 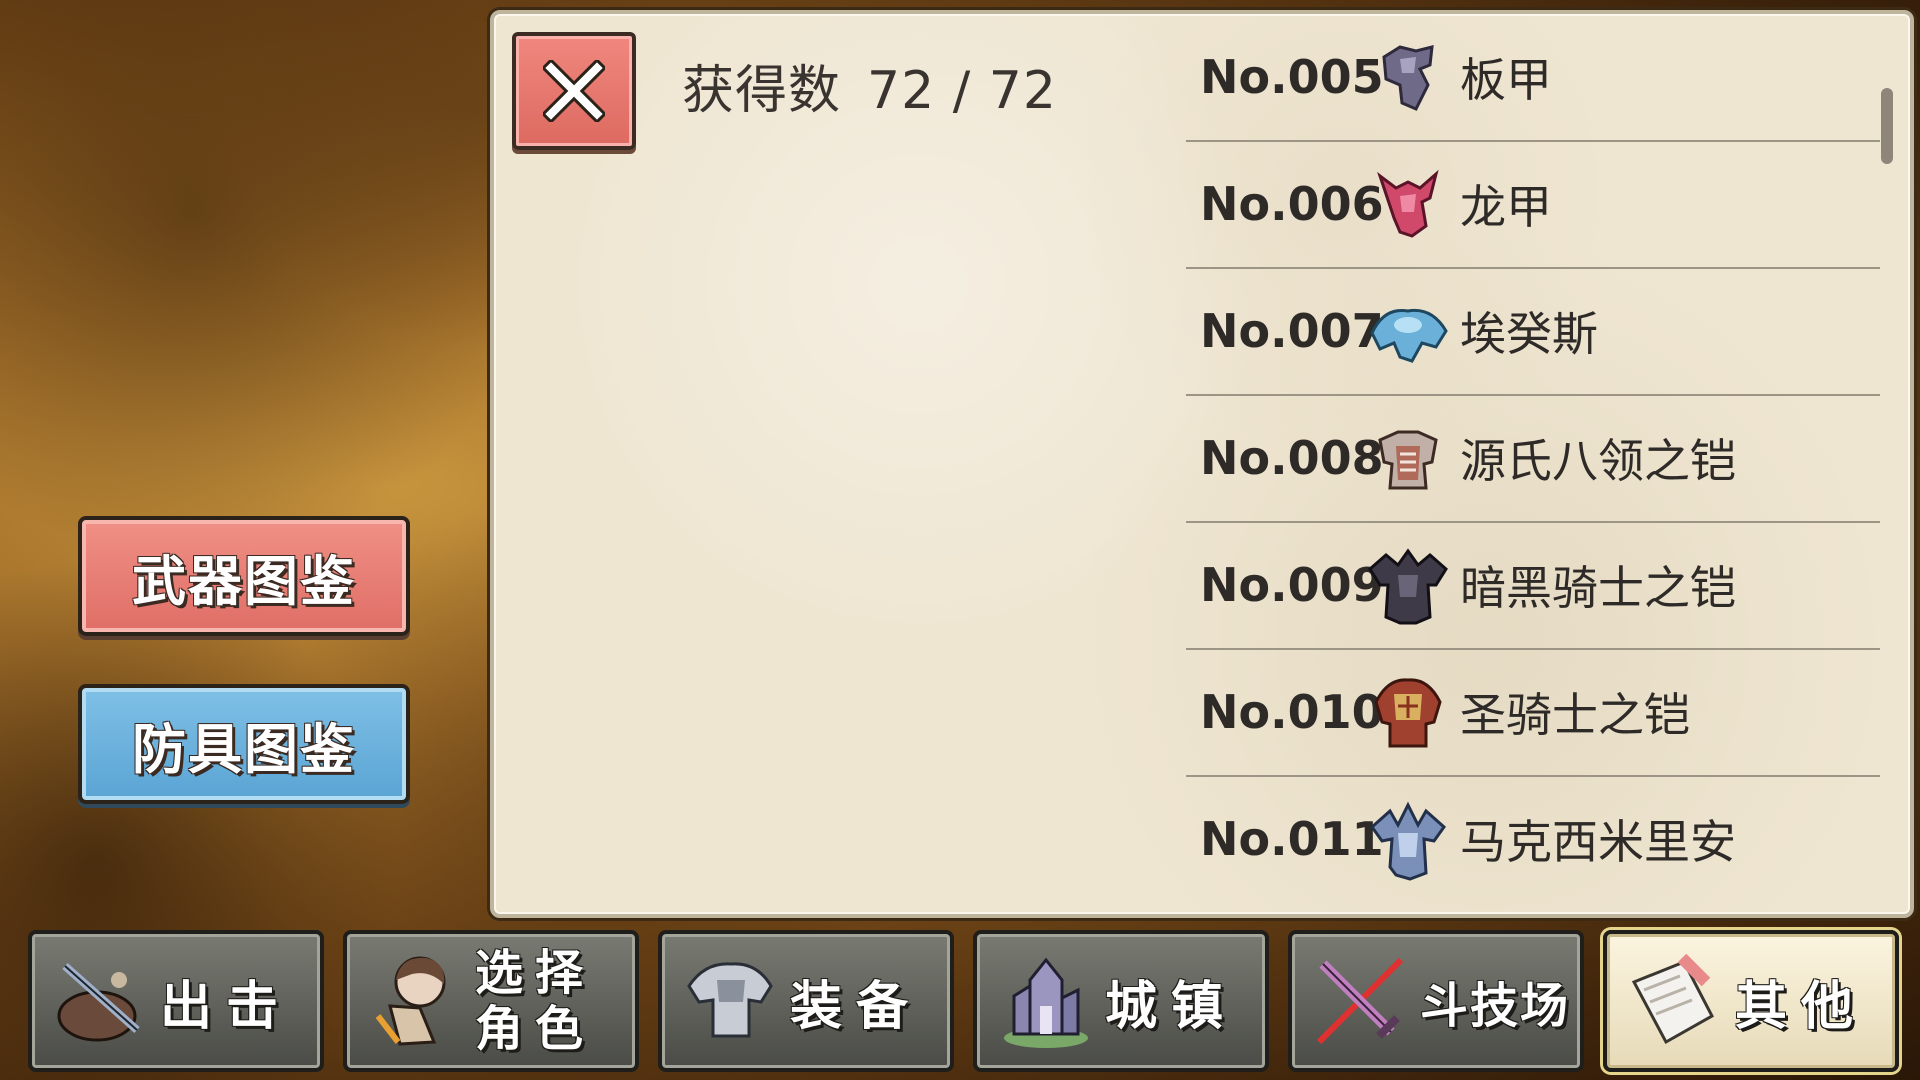 What do you see at coordinates (1506, 207) in the screenshot?
I see `armor-name: 龙甲` at bounding box center [1506, 207].